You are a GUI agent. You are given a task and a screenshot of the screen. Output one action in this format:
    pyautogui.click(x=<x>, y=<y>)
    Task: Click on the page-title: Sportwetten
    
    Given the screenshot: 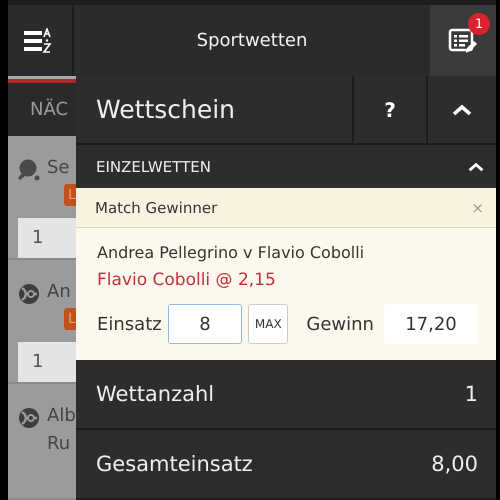 What is the action you would take?
    pyautogui.click(x=252, y=40)
    